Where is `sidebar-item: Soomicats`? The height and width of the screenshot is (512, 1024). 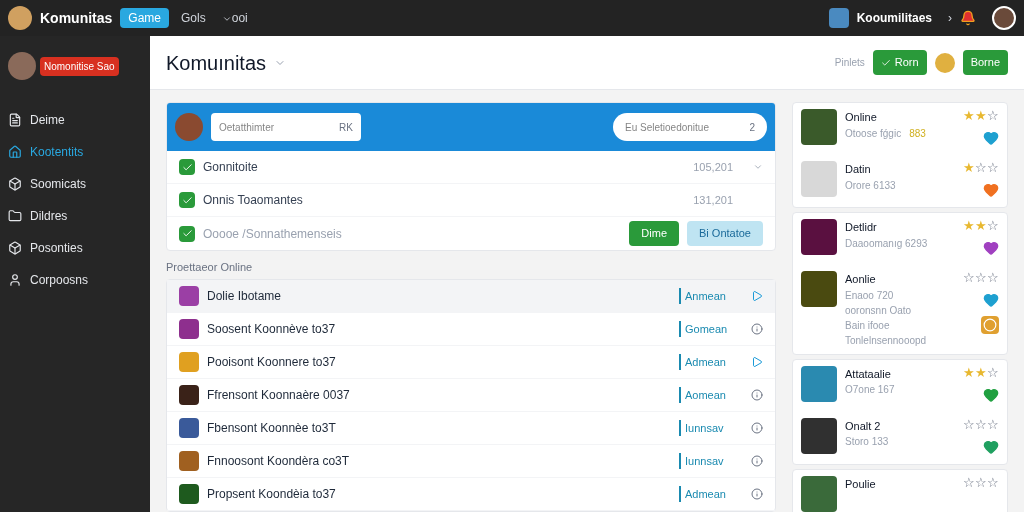 sidebar-item: Soomicats is located at coordinates (75, 184).